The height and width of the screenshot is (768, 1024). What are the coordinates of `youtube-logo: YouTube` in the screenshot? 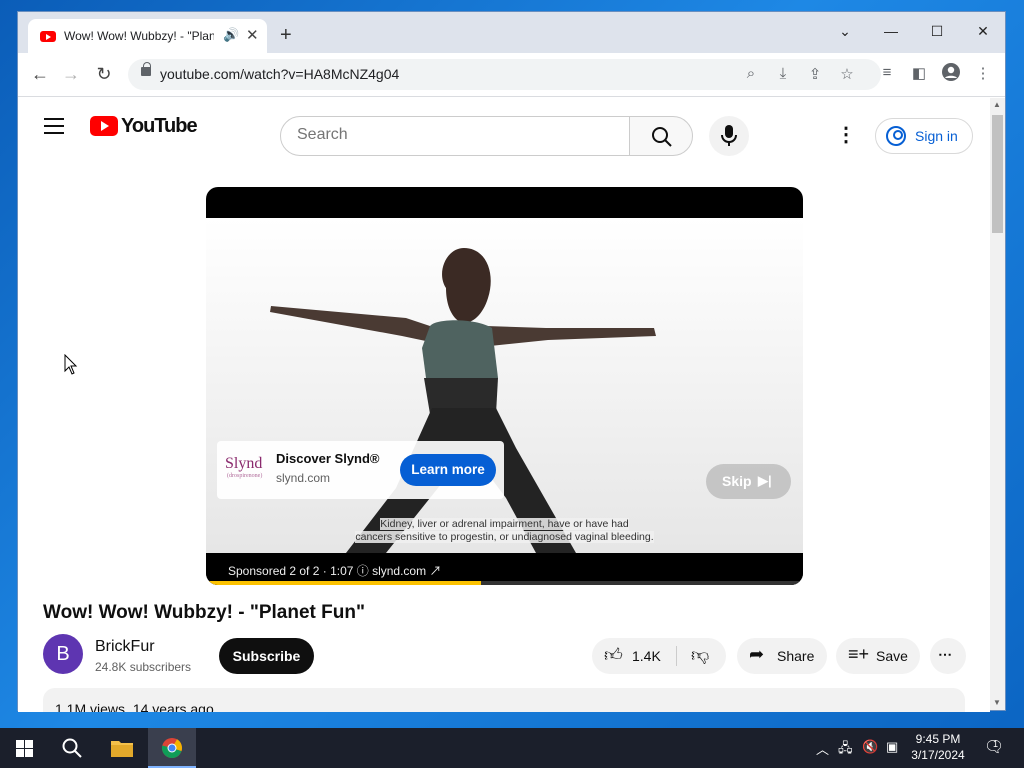 It's located at (144, 126).